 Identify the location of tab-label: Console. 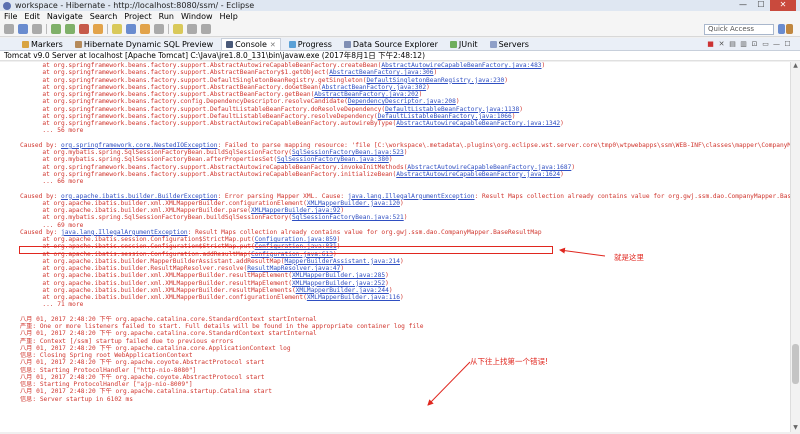
(251, 44).